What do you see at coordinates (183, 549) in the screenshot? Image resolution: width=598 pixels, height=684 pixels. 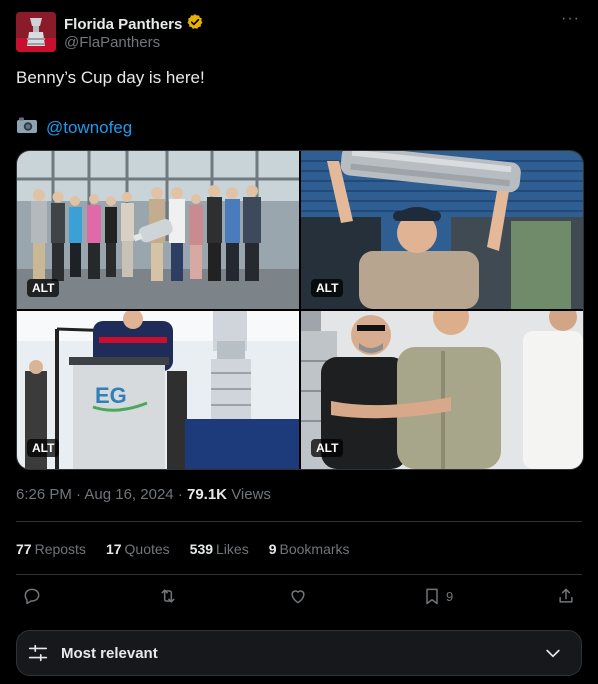 I see `engagement-stats: 77 Reposts 17 Quotes 539 Likes 9 Bookmarks` at bounding box center [183, 549].